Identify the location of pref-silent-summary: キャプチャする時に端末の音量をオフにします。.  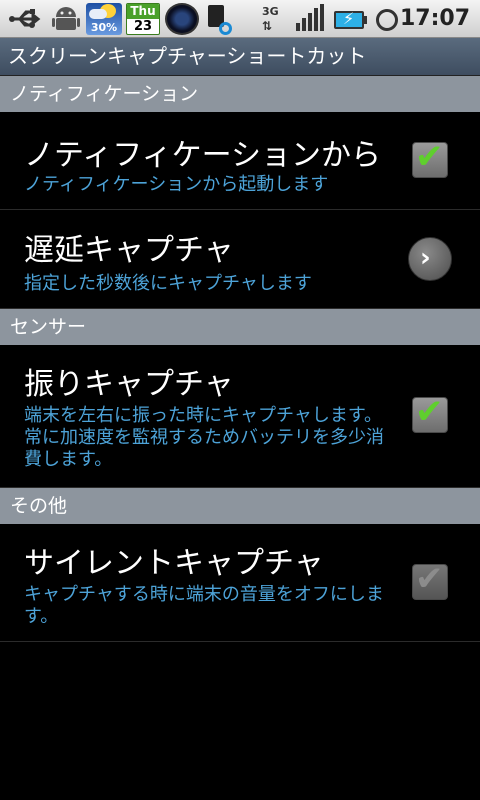
(204, 605).